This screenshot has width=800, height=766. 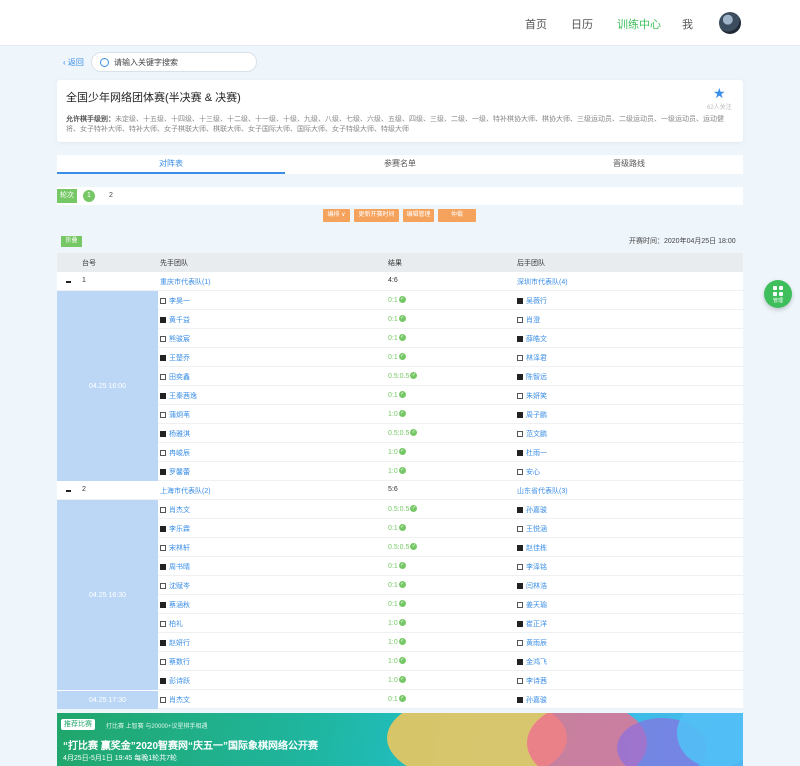 I want to click on home-player: 罗馨蕾, so click(x=175, y=472).